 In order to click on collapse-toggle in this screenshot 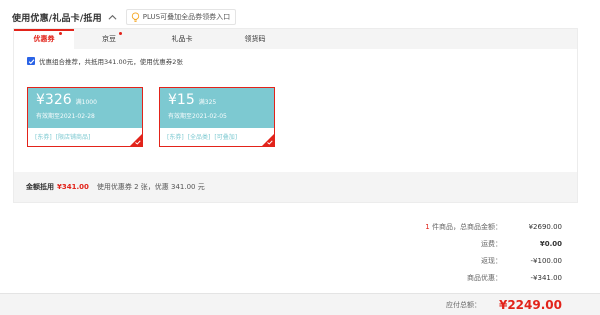, I will do `click(113, 17)`.